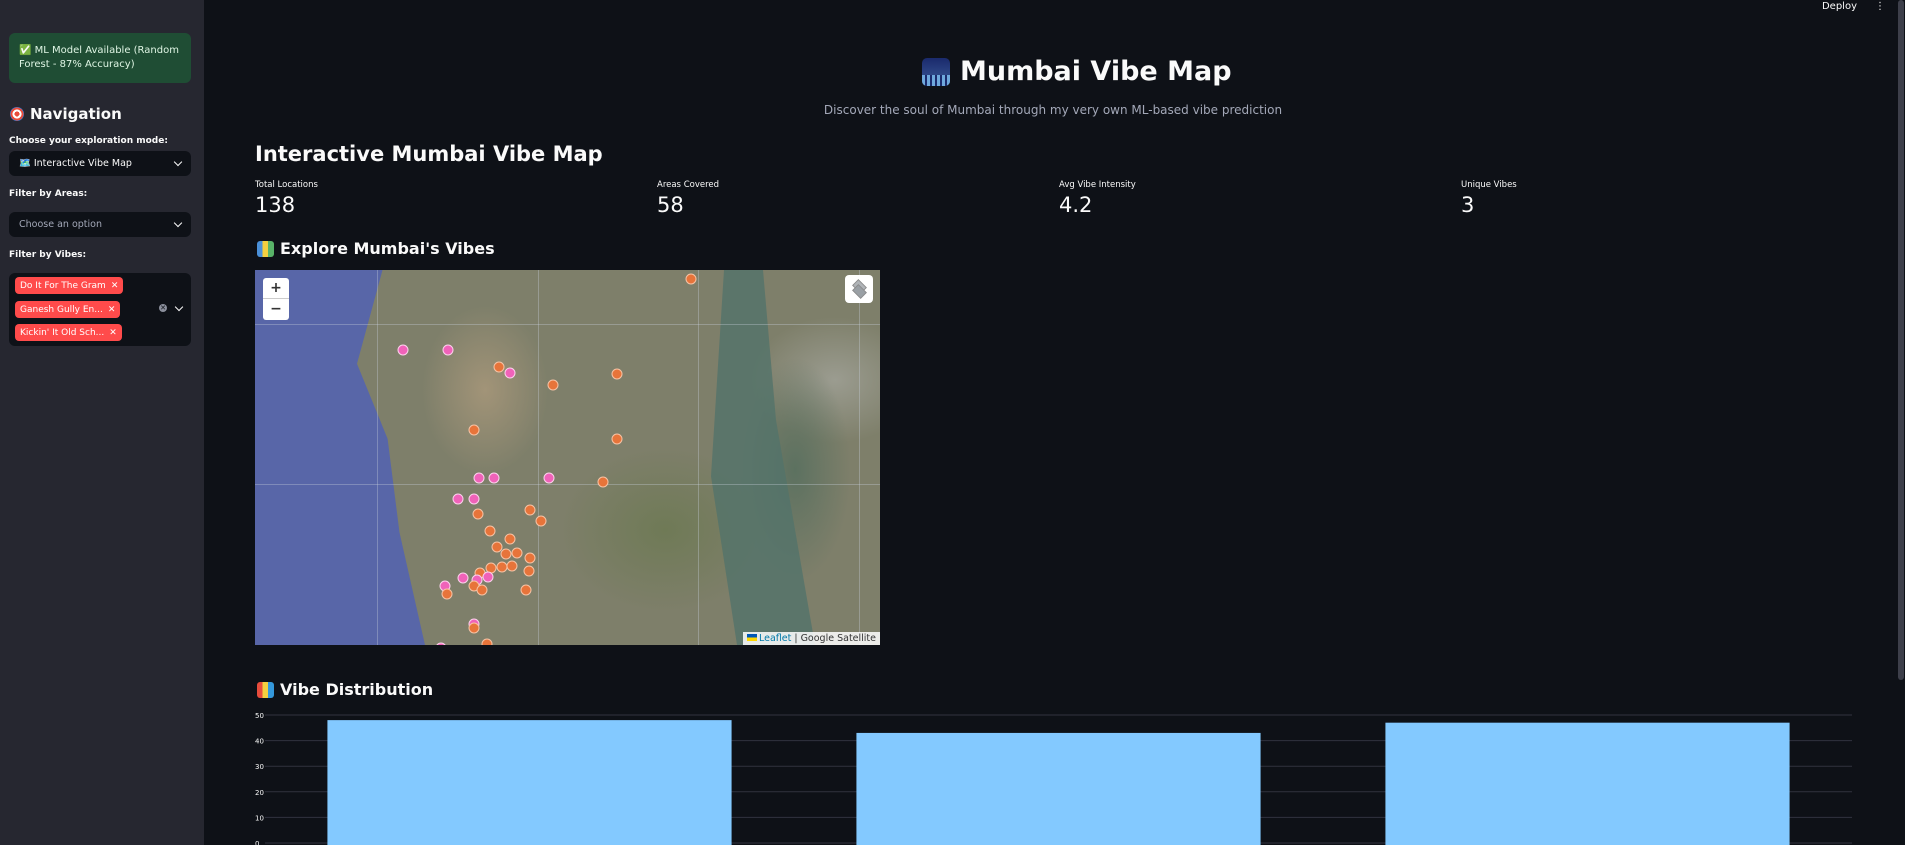  Describe the element at coordinates (1489, 185) in the screenshot. I see `metric-label: Unique Vibes` at that location.